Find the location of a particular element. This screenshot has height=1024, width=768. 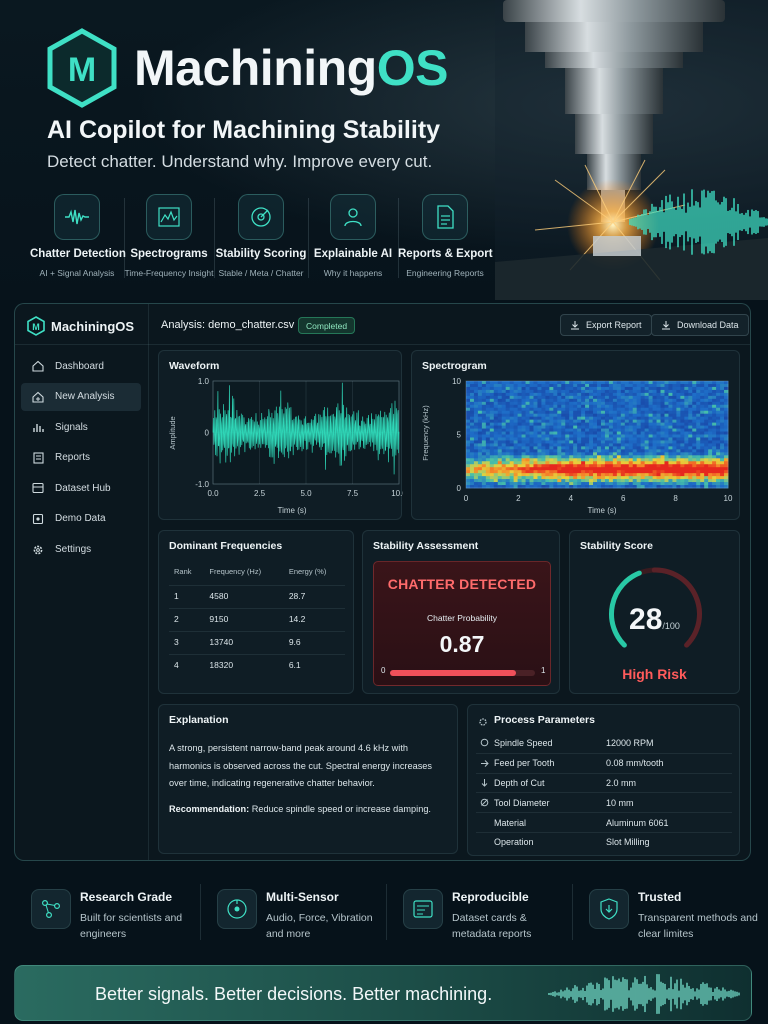

sidebar-item-new-analysis: New Analysis is located at coordinates (81, 396).